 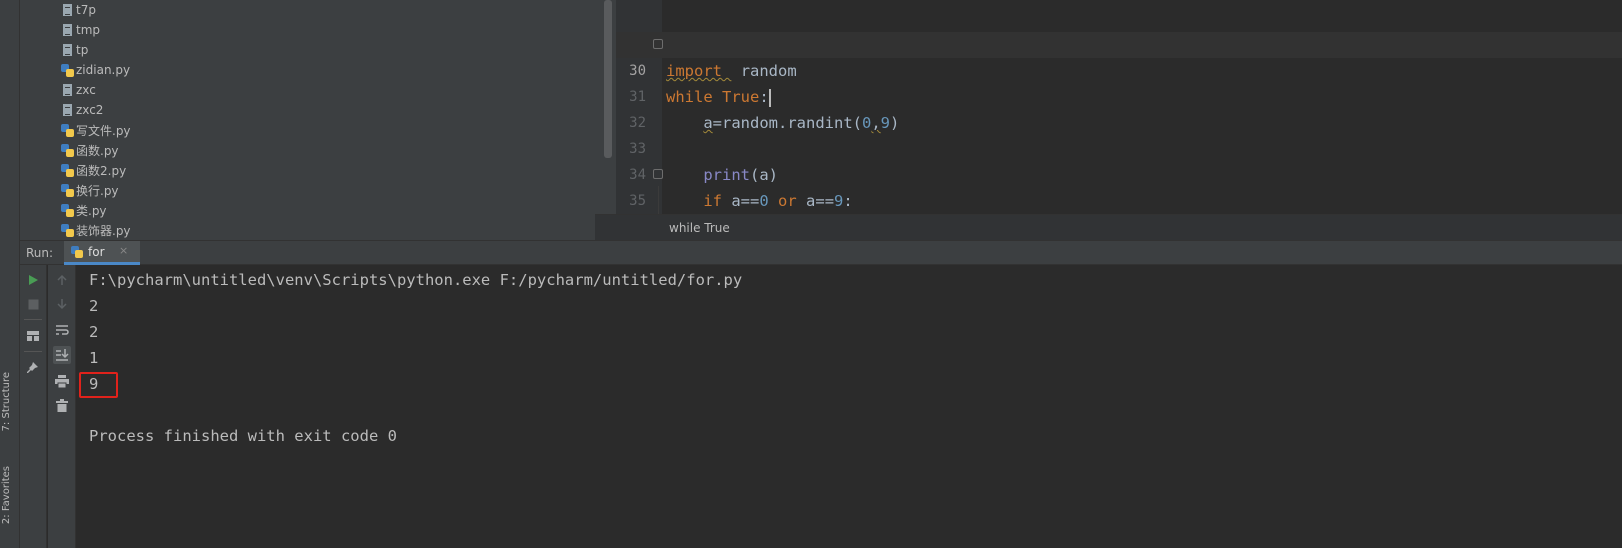 What do you see at coordinates (103, 70) in the screenshot?
I see `tree-item-label: zidian.py` at bounding box center [103, 70].